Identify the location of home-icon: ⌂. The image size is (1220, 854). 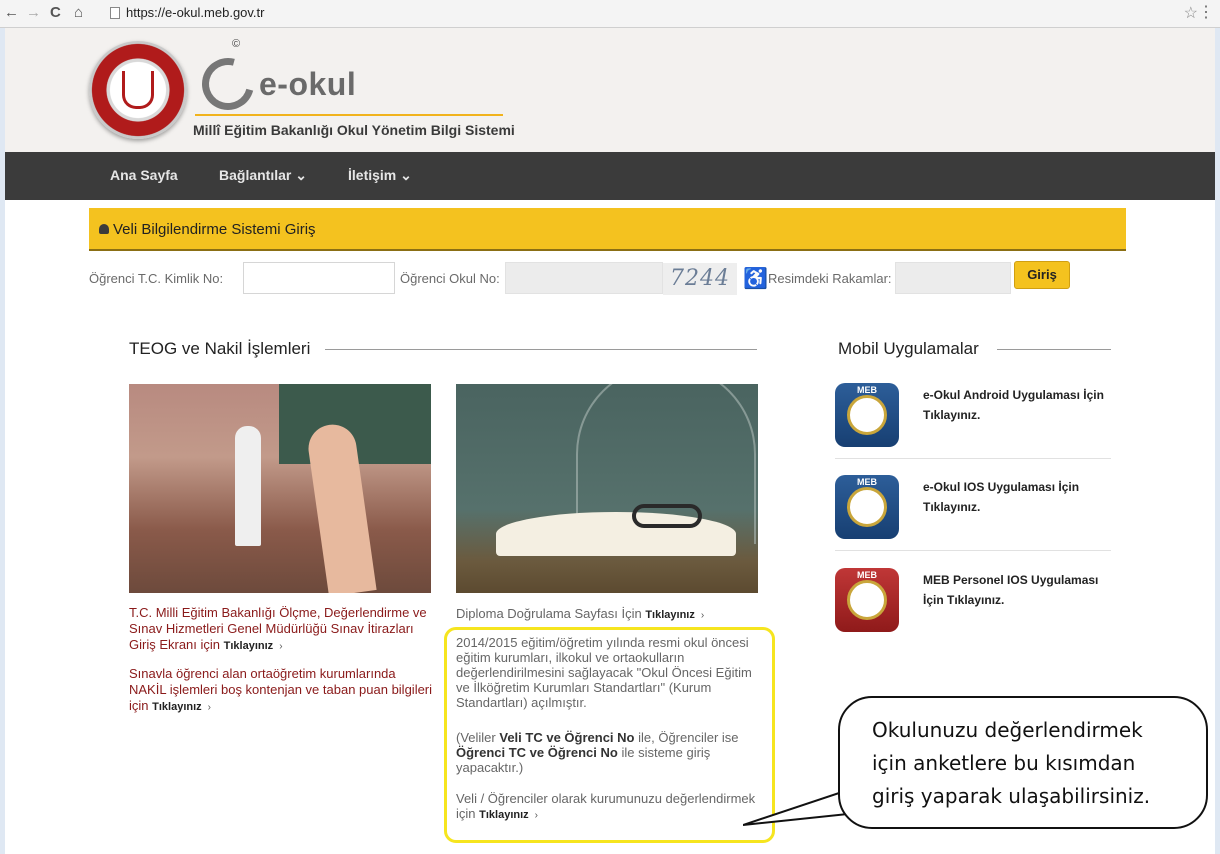
(78, 13).